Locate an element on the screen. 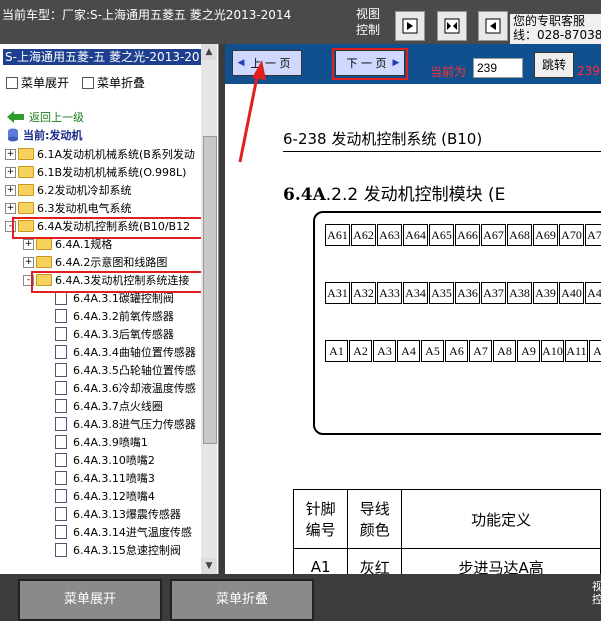 Image resolution: width=601 pixels, height=621 pixels. tree-item-label: 6.4A.3.11喷嘴3 is located at coordinates (114, 478).